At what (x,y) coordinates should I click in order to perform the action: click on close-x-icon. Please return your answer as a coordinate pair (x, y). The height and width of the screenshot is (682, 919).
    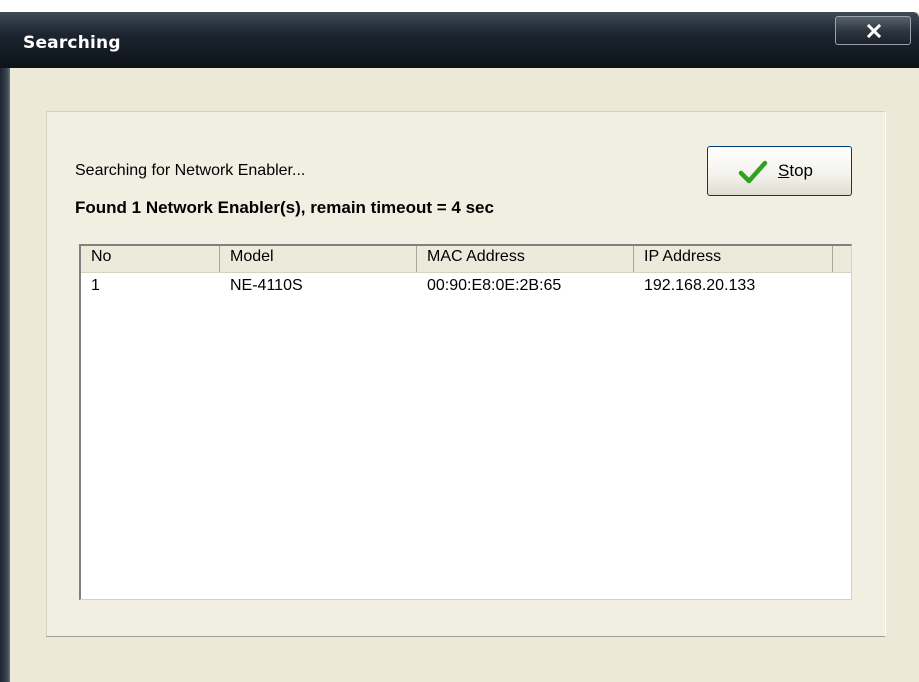
    Looking at the image, I should click on (874, 31).